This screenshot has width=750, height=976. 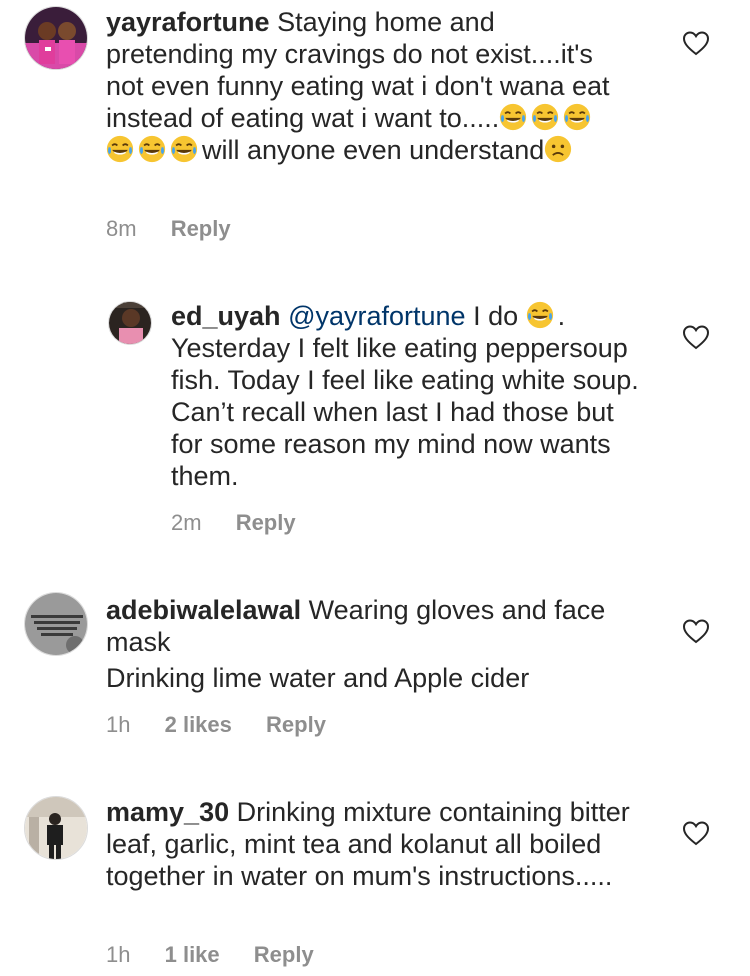 What do you see at coordinates (558, 149) in the screenshot?
I see `confused-face-emoji` at bounding box center [558, 149].